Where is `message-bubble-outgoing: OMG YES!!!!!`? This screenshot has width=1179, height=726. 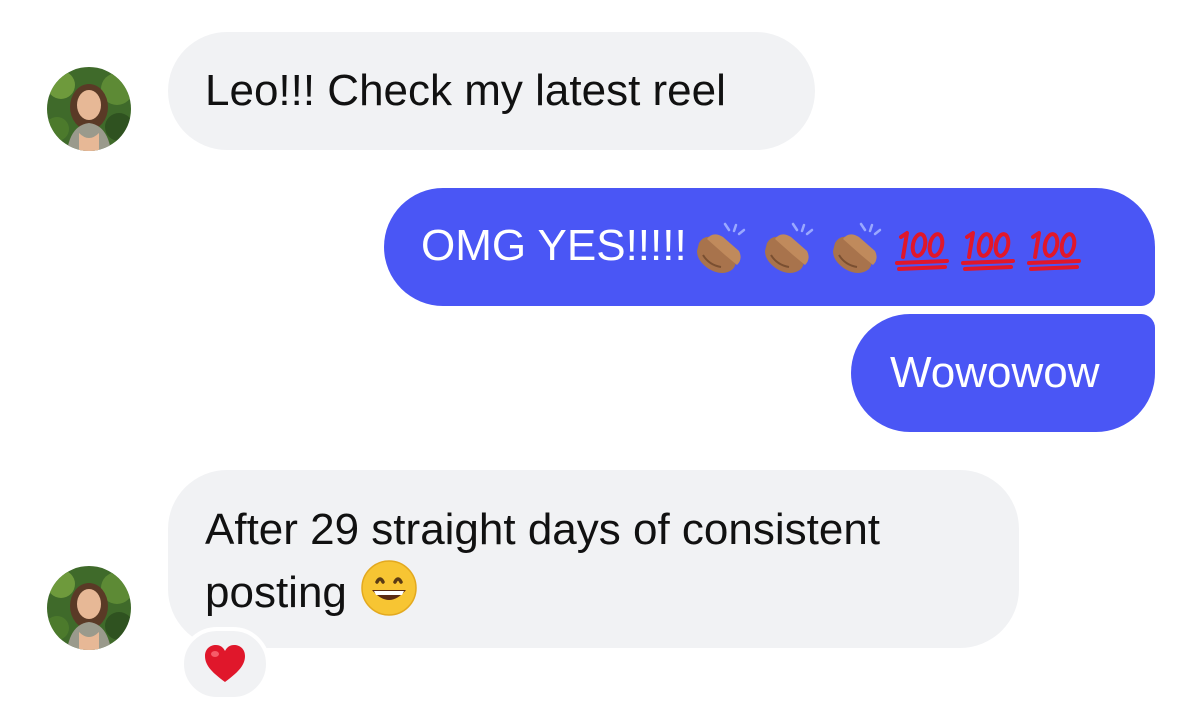 message-bubble-outgoing: OMG YES!!!!! is located at coordinates (769, 247).